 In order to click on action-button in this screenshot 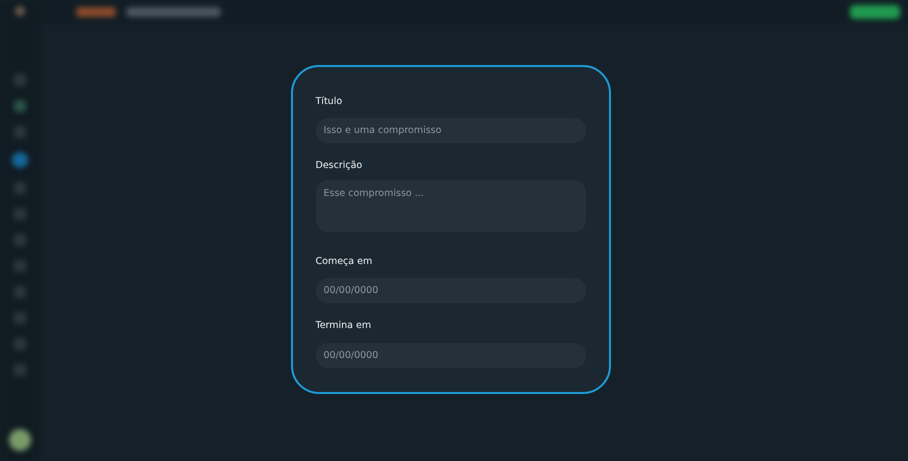, I will do `click(875, 12)`.